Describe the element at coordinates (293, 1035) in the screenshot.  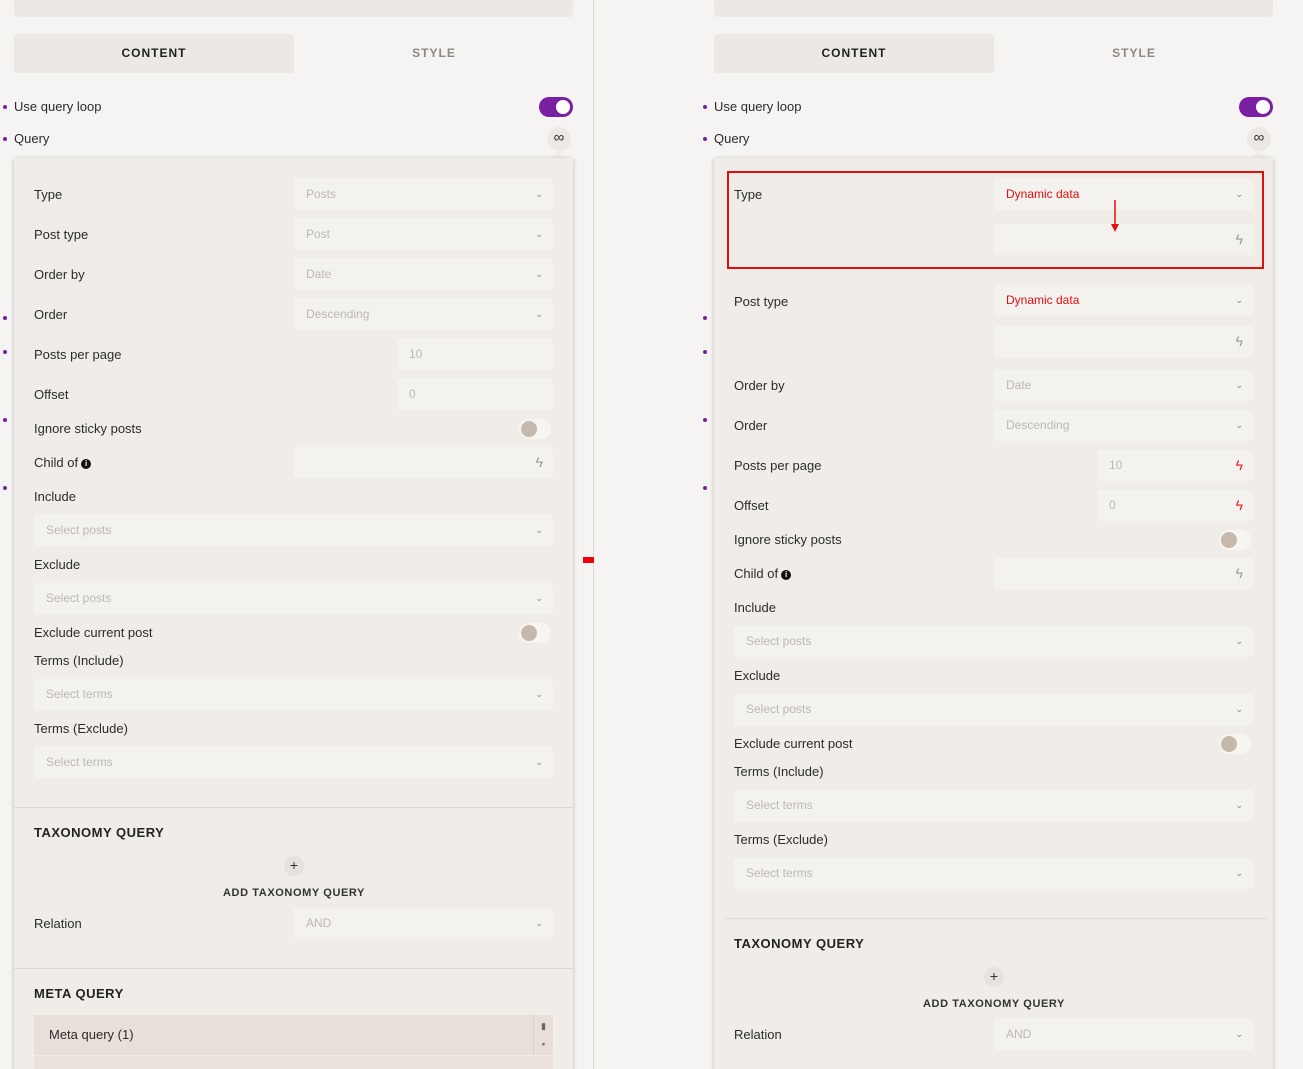
I see `meta-query-item: Meta query (1) ▮ ▪` at that location.